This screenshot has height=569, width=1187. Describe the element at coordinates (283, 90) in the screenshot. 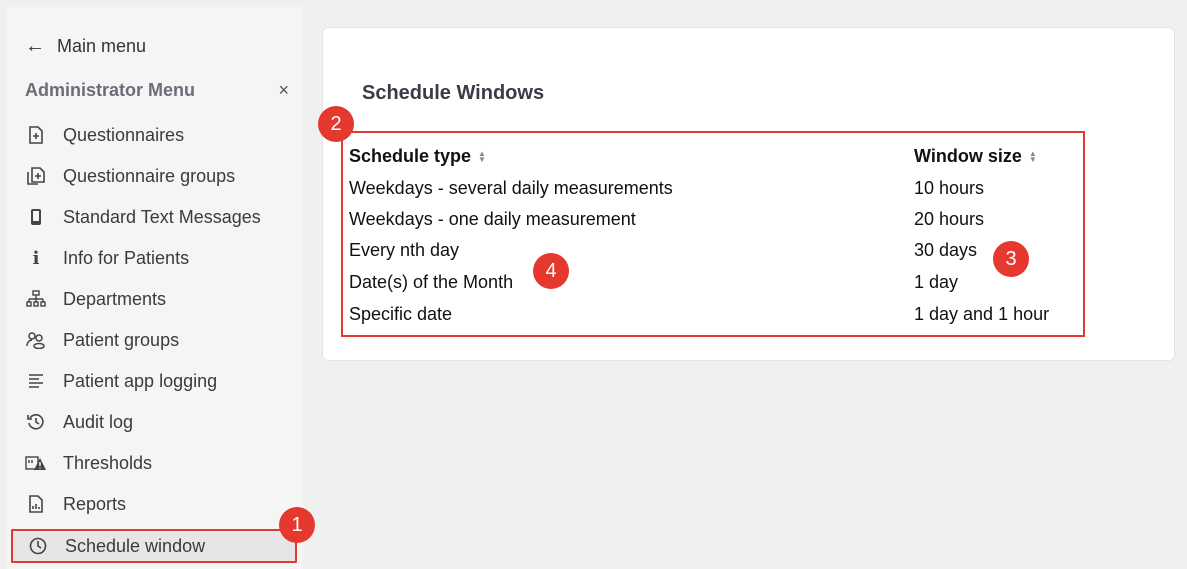

I see `close-icon: ×` at that location.